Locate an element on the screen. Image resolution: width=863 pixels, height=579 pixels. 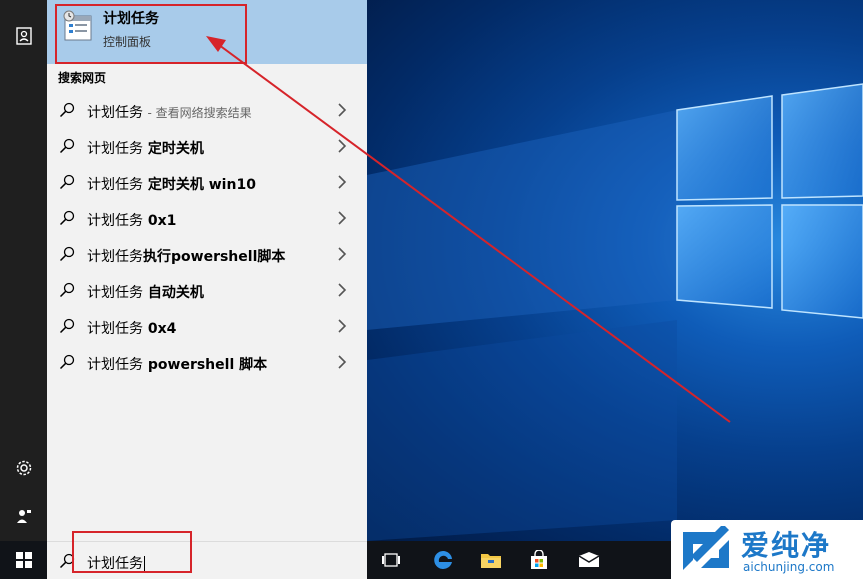
web-result-text: 计划任务 自动关机 is located at coordinates (145, 292).